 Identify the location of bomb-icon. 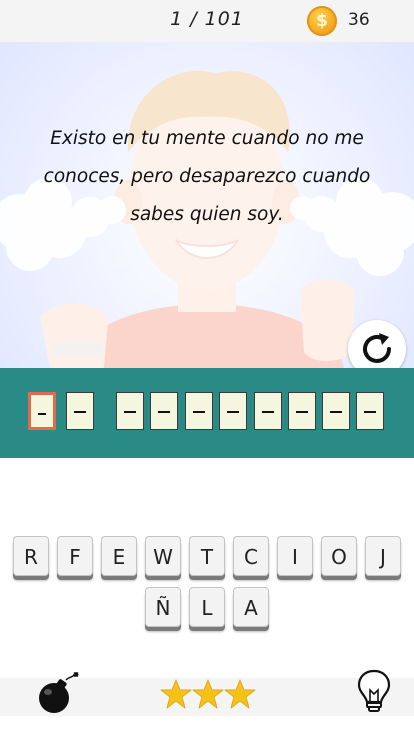
(58, 694).